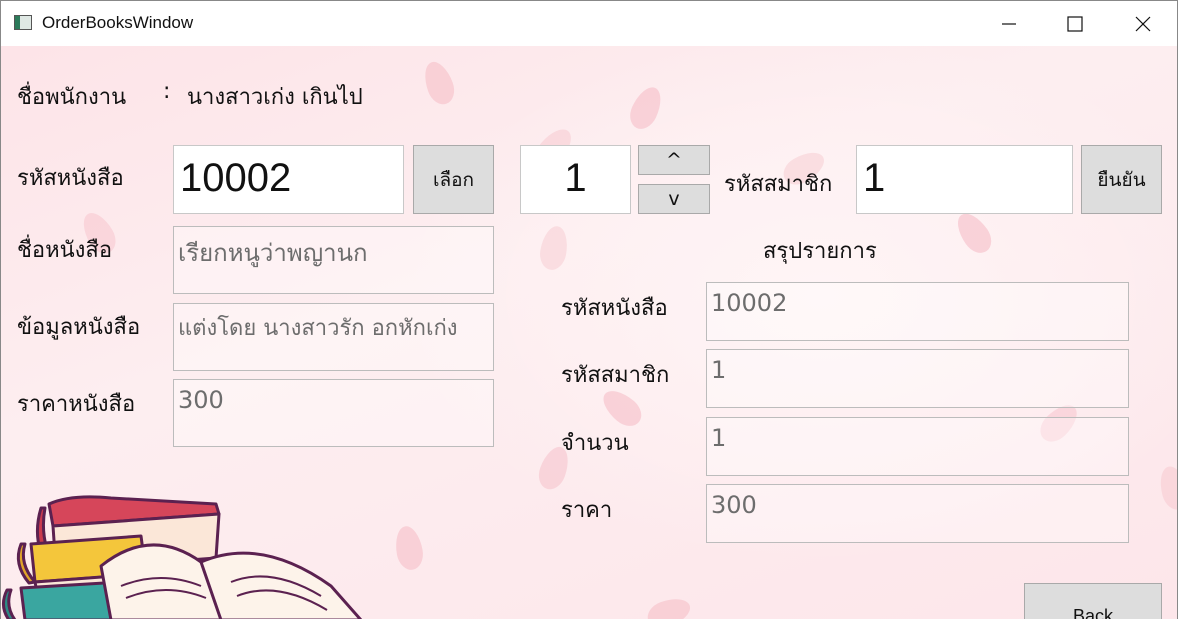  I want to click on quantity-down-button: v, so click(674, 199).